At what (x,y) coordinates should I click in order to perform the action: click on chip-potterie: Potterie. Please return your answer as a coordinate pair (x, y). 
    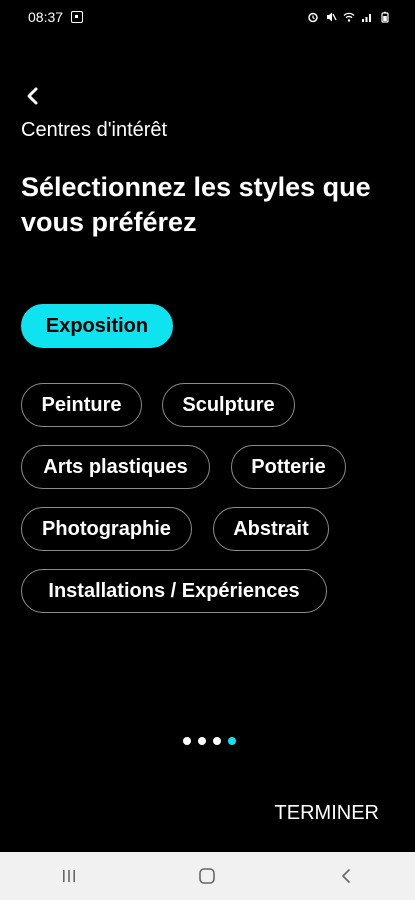
    Looking at the image, I should click on (288, 467).